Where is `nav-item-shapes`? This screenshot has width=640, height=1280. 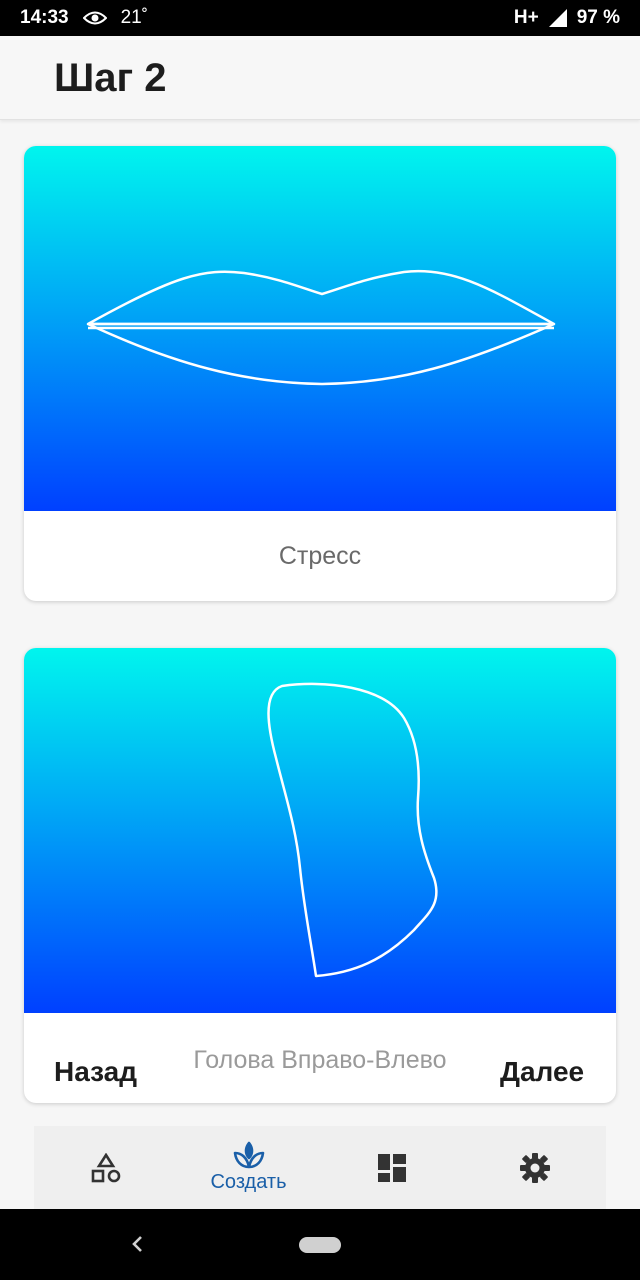
nav-item-shapes is located at coordinates (105, 1167).